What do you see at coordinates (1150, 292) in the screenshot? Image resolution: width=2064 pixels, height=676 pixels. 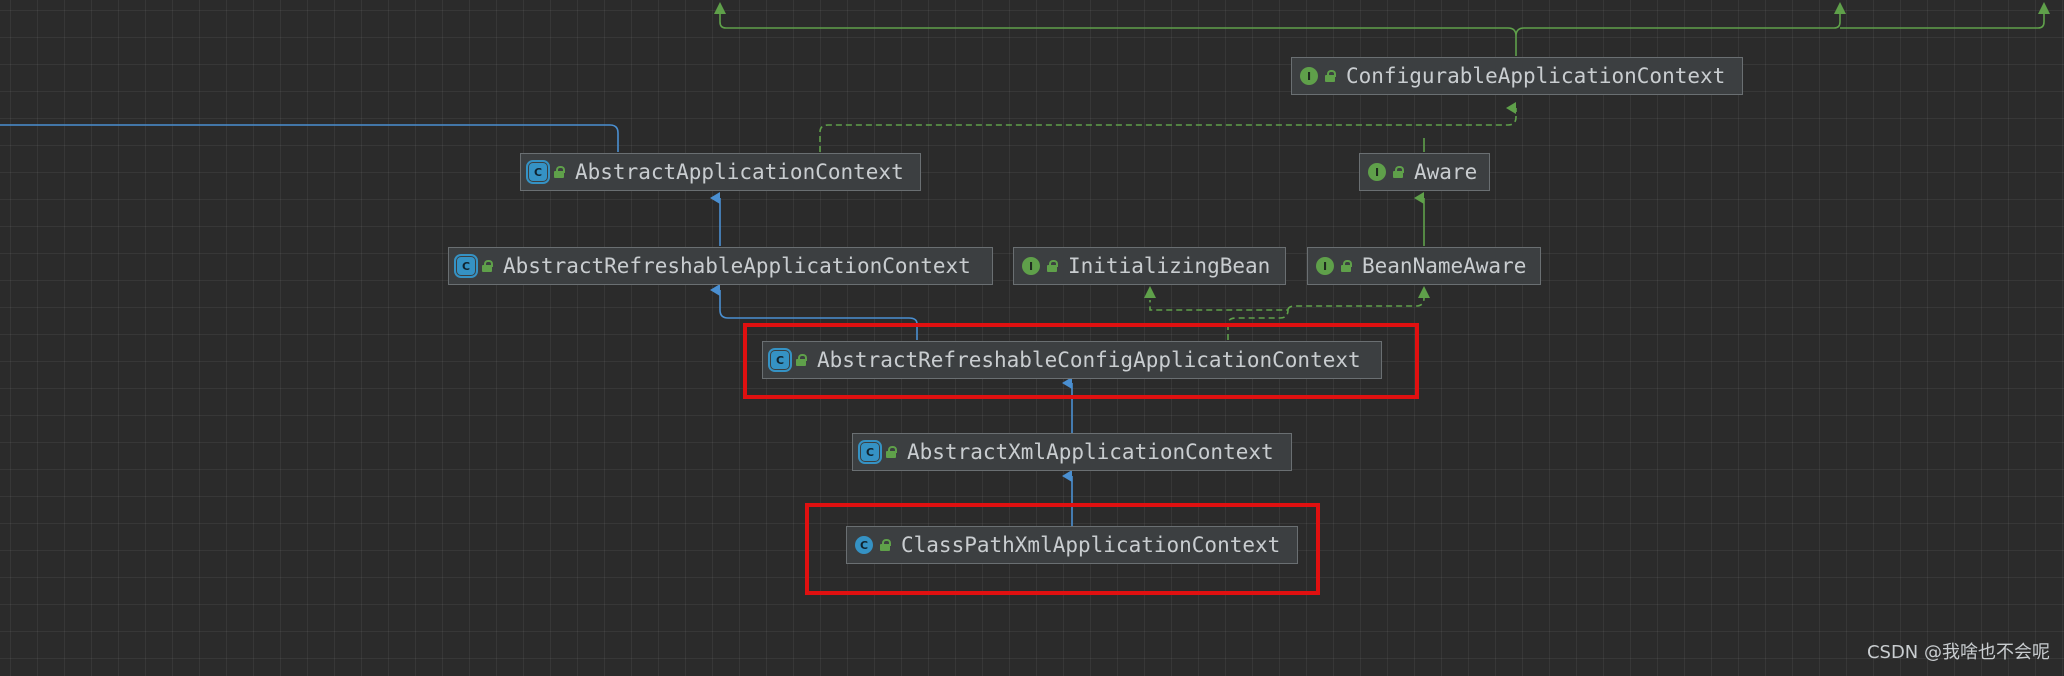 I see `edge-arrow-ib` at bounding box center [1150, 292].